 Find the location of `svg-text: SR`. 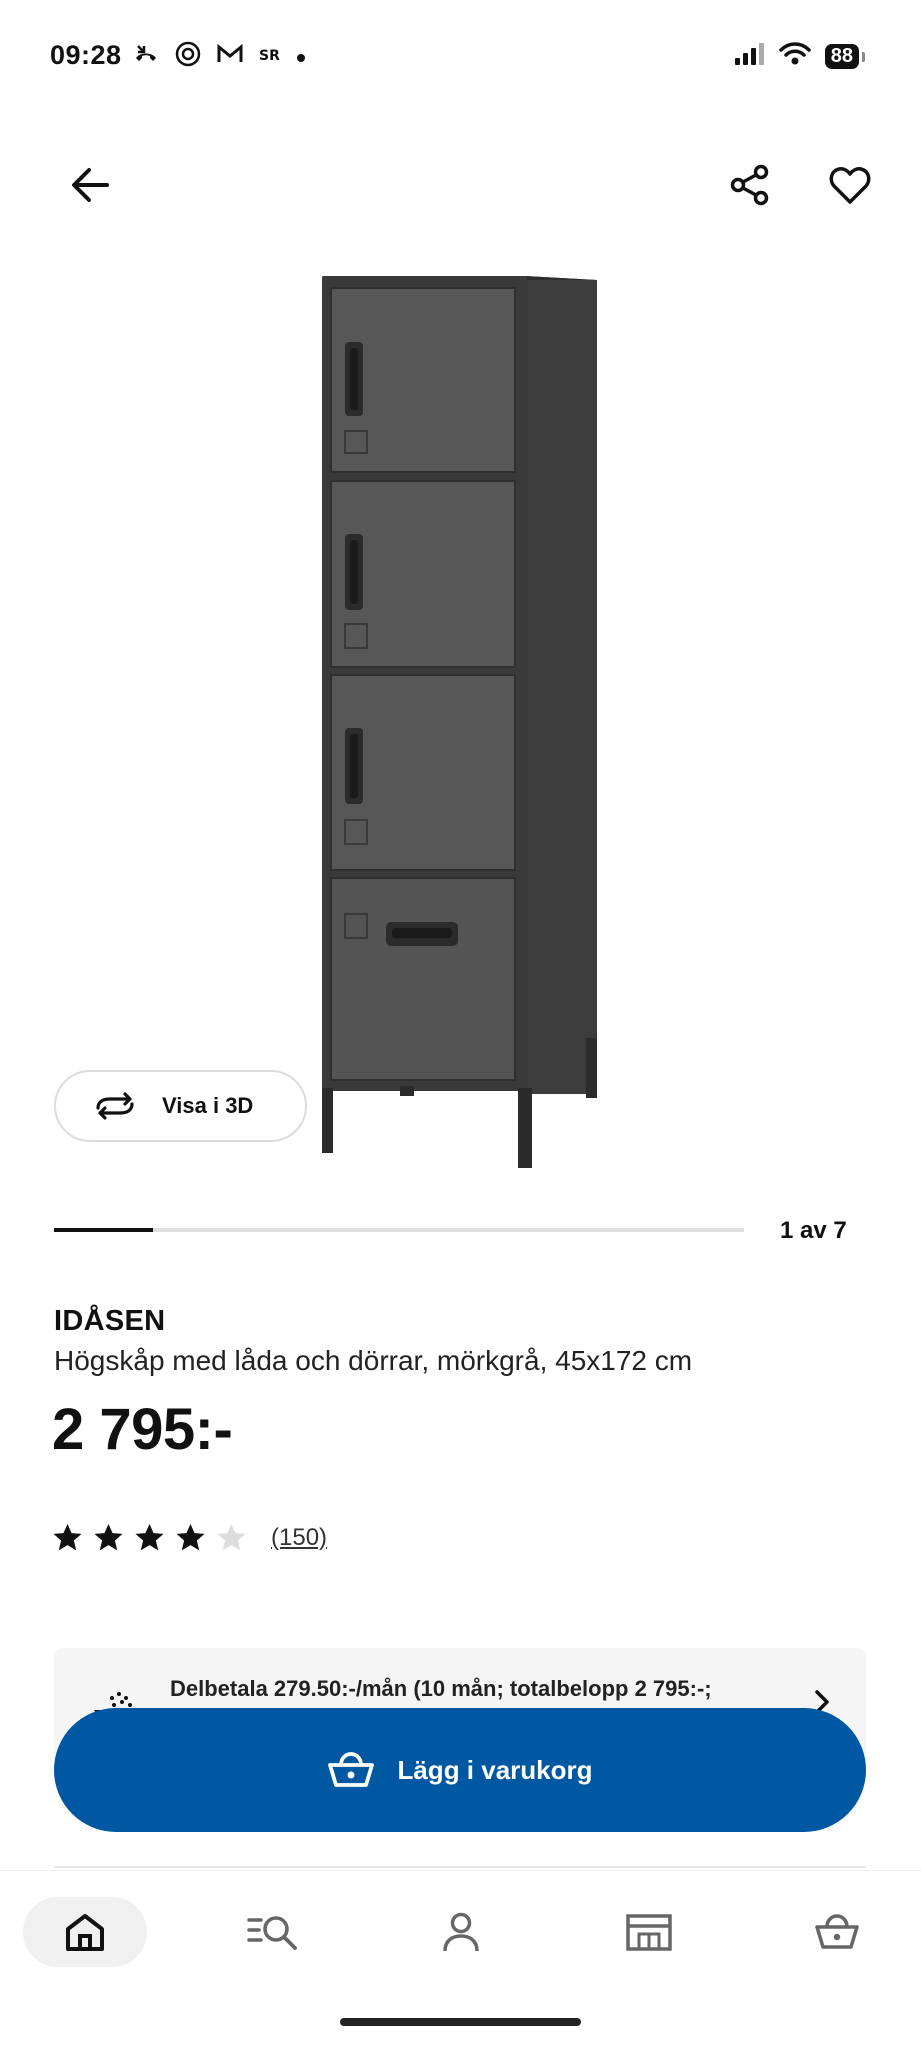

svg-text: SR is located at coordinates (269, 56).